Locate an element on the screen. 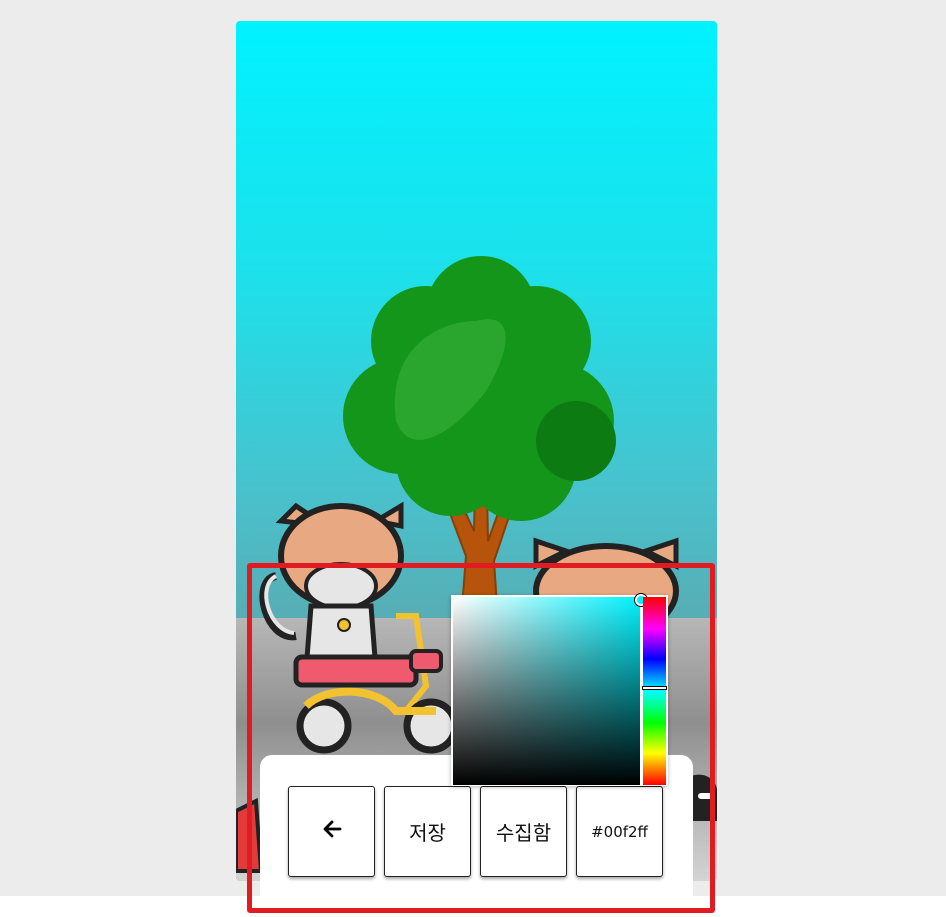  red-object-illustration is located at coordinates (250, 835).